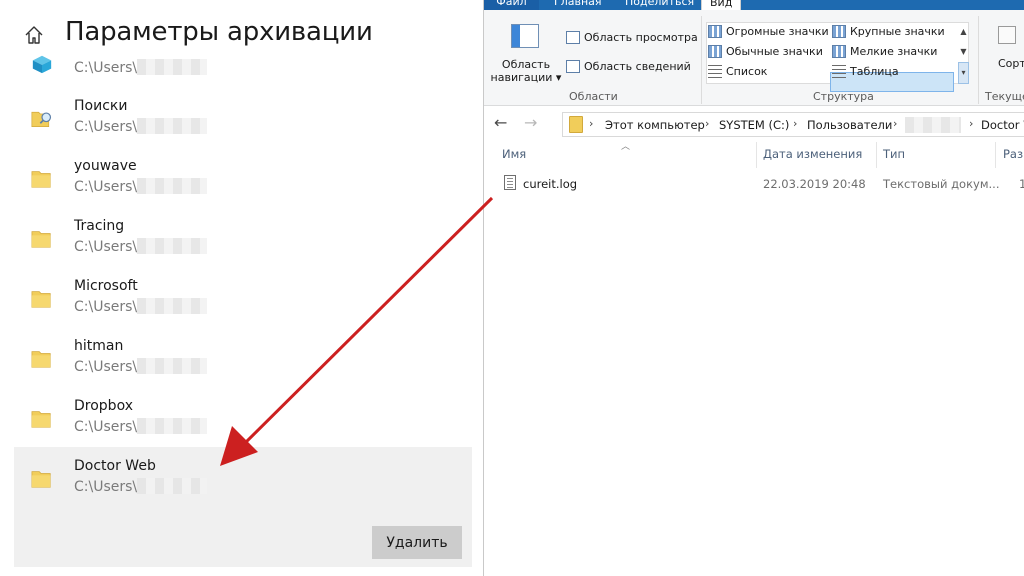  What do you see at coordinates (42, 64) in the screenshot?
I see `3d-objects-icon` at bounding box center [42, 64].